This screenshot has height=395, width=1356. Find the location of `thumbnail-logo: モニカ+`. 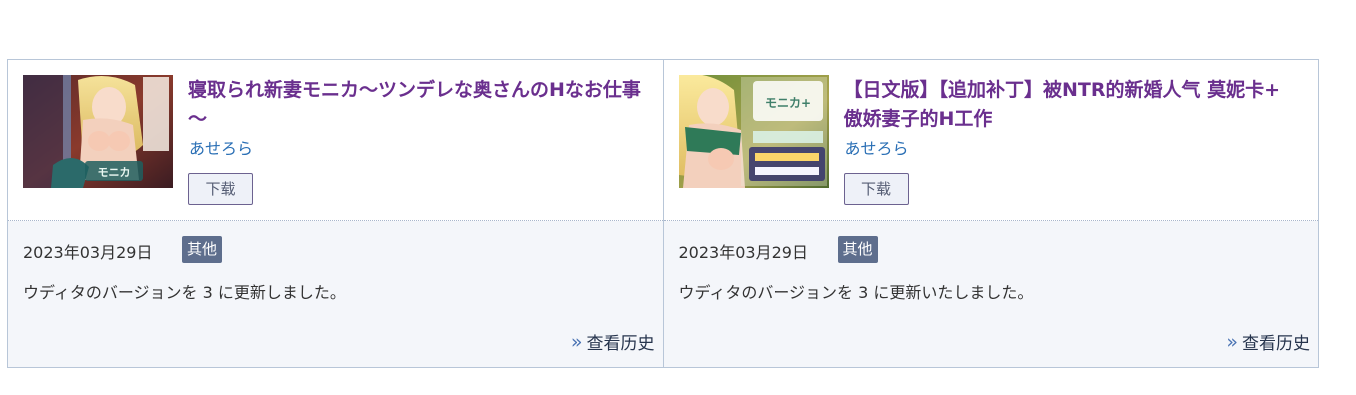

thumbnail-logo: モニカ+ is located at coordinates (787, 103).